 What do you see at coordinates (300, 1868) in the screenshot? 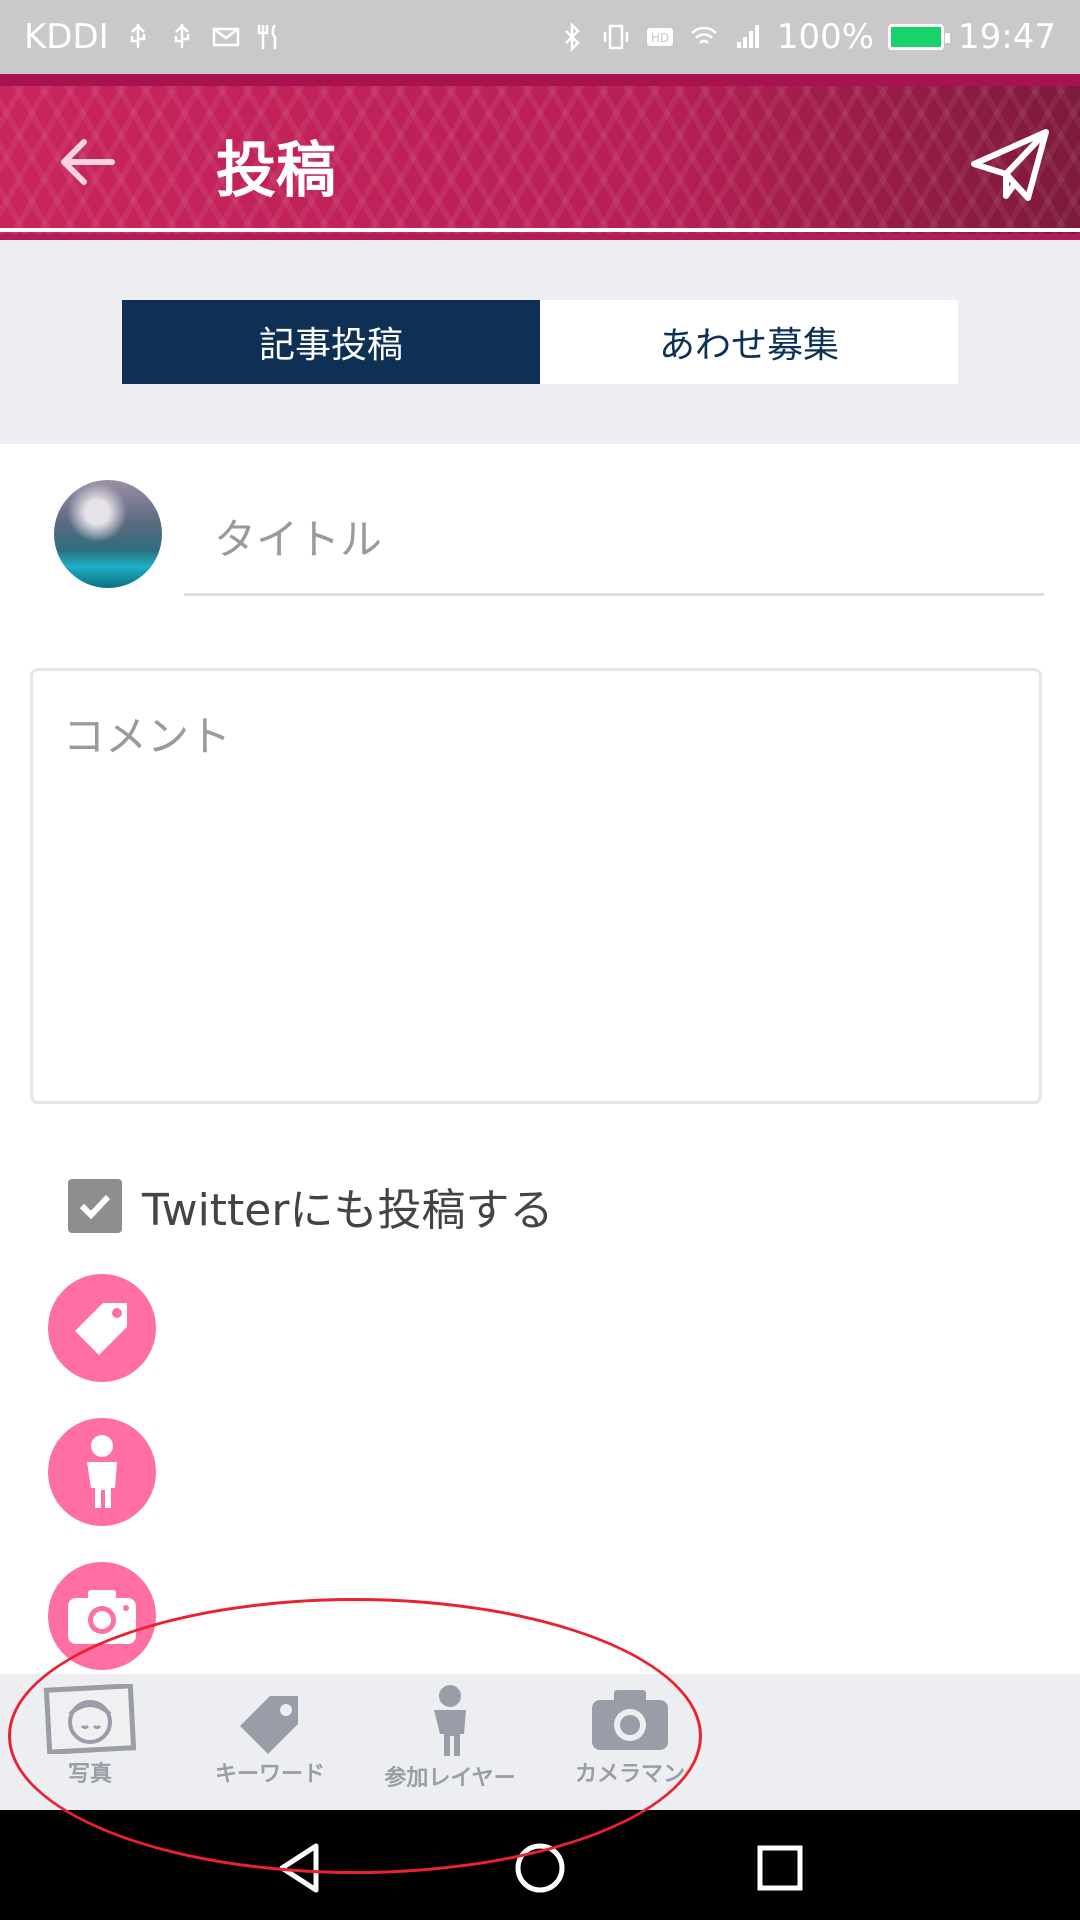
I see `back-triangle-icon` at bounding box center [300, 1868].